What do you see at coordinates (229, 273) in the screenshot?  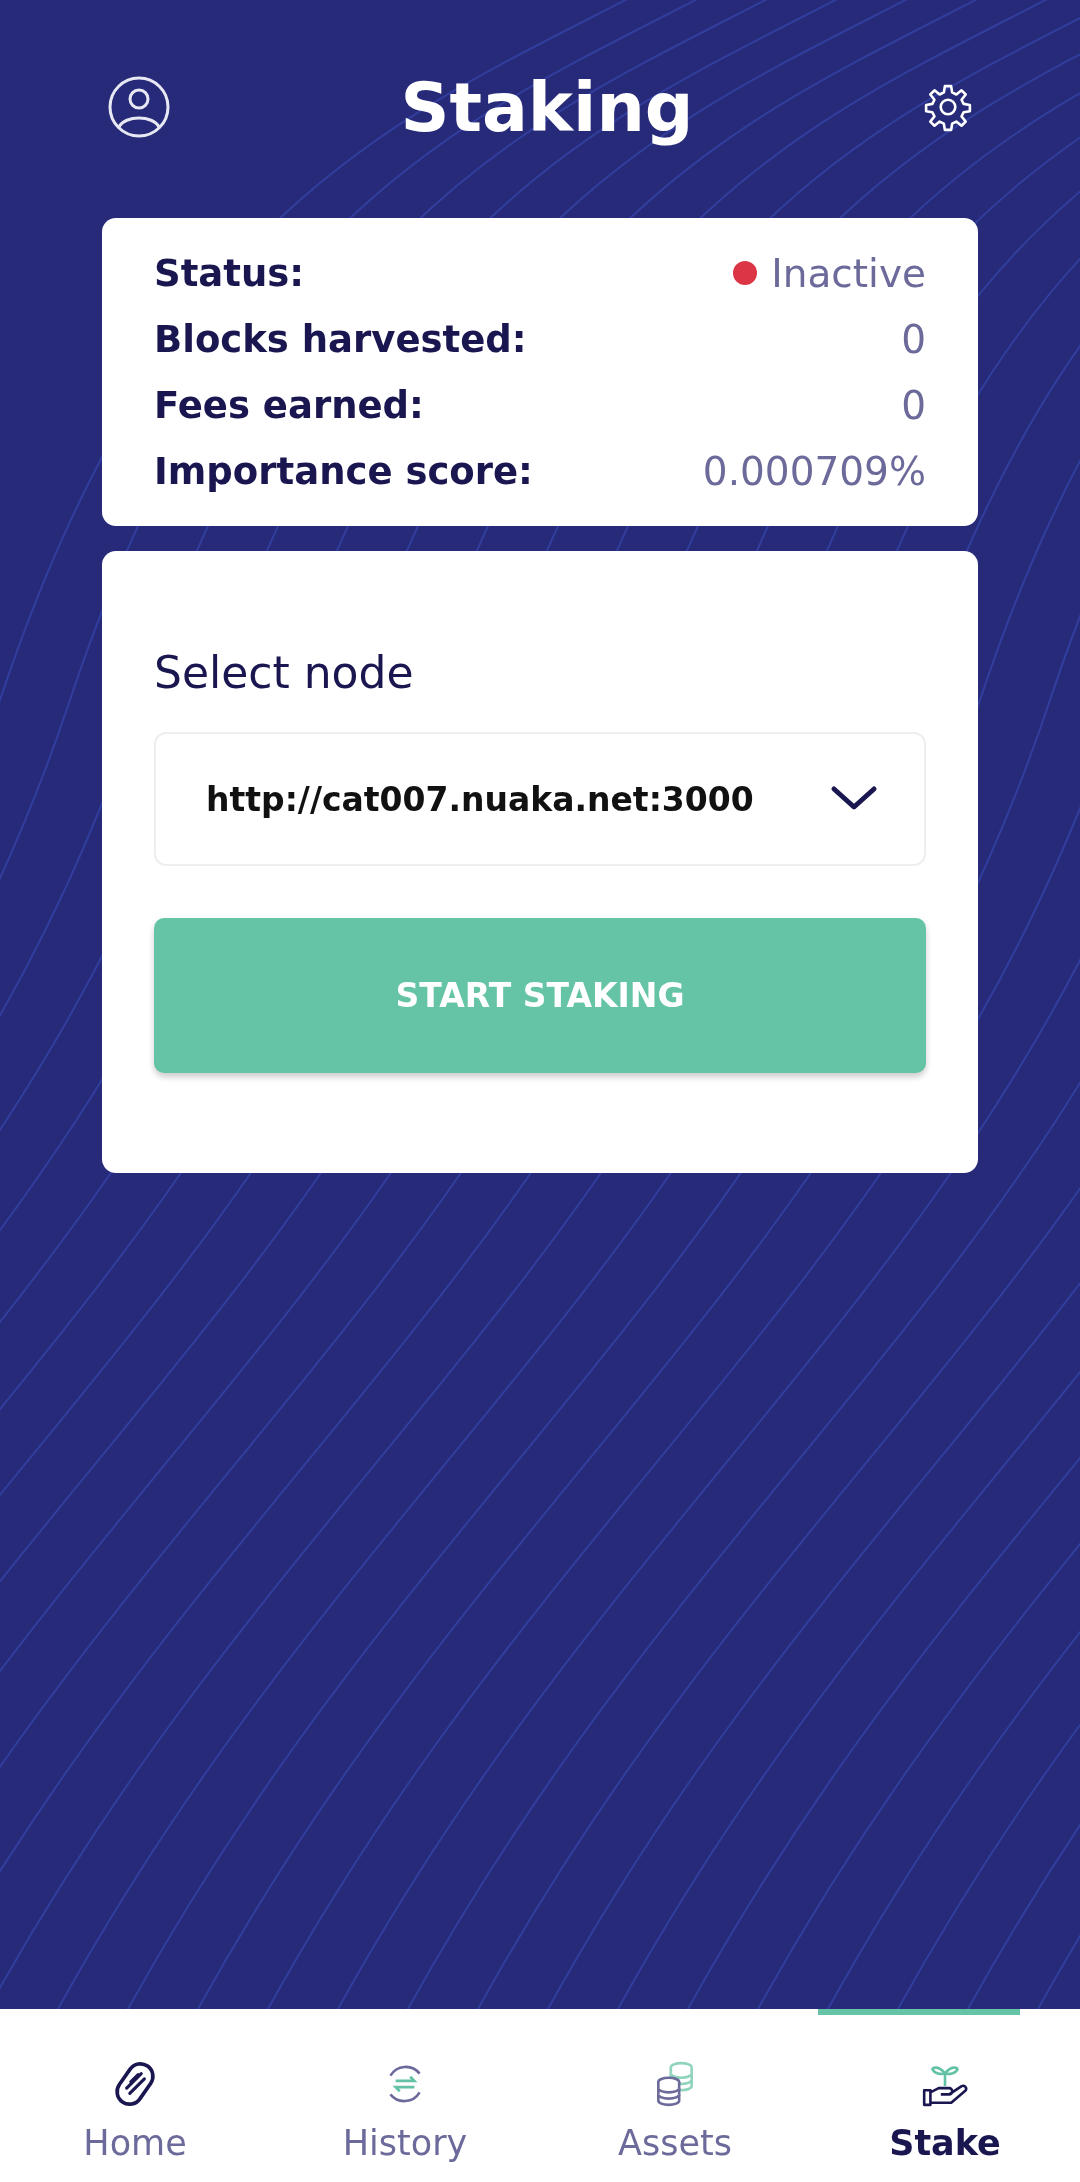 I see `stat-label: Status:` at bounding box center [229, 273].